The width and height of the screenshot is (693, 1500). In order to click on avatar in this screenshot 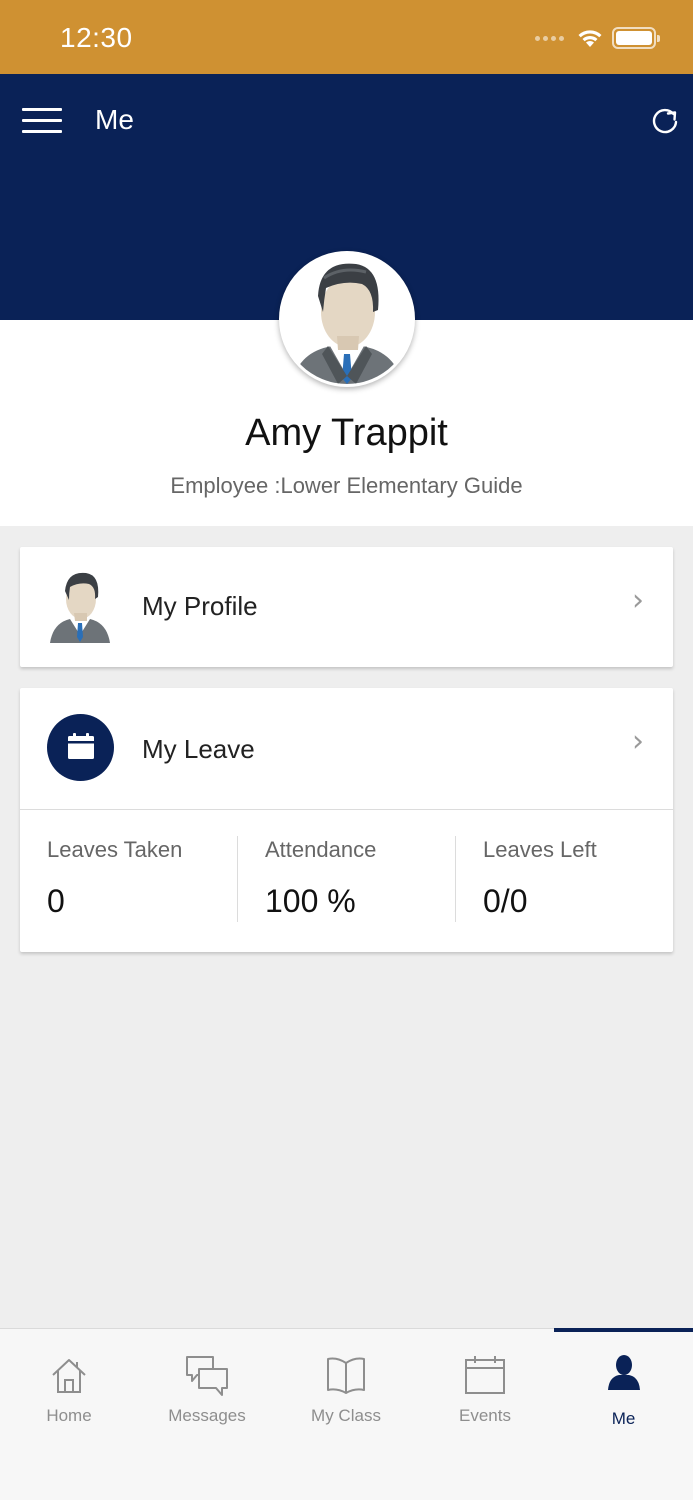, I will do `click(347, 319)`.